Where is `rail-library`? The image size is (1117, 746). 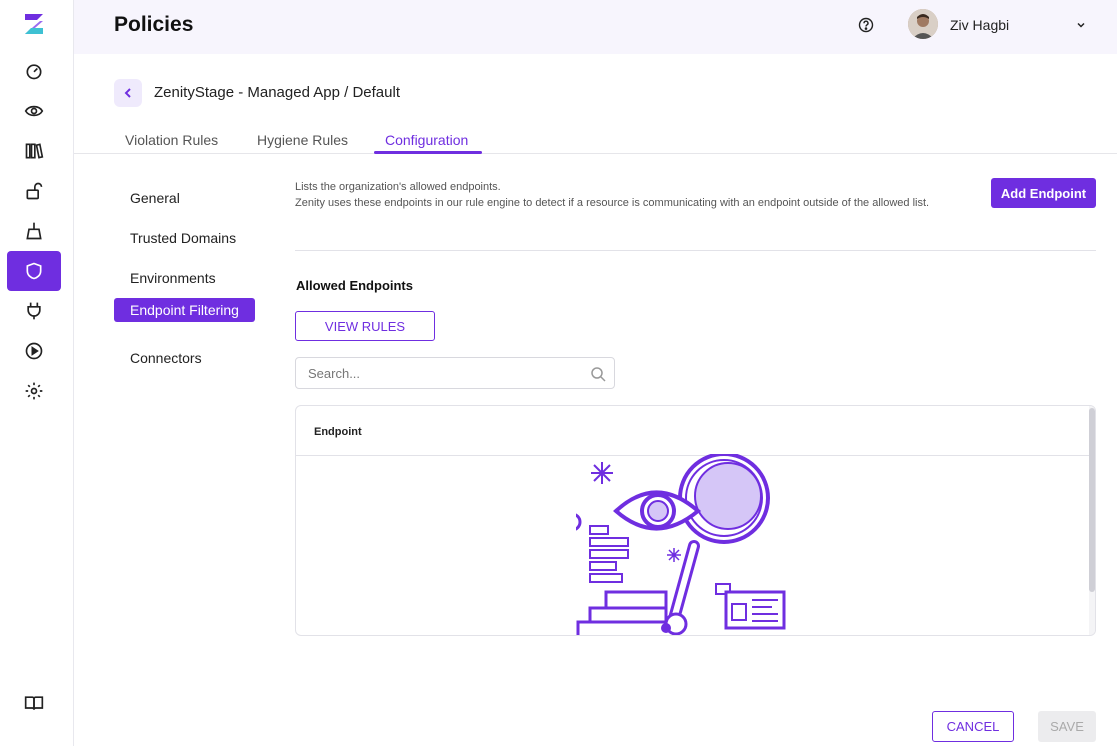
rail-library is located at coordinates (34, 151).